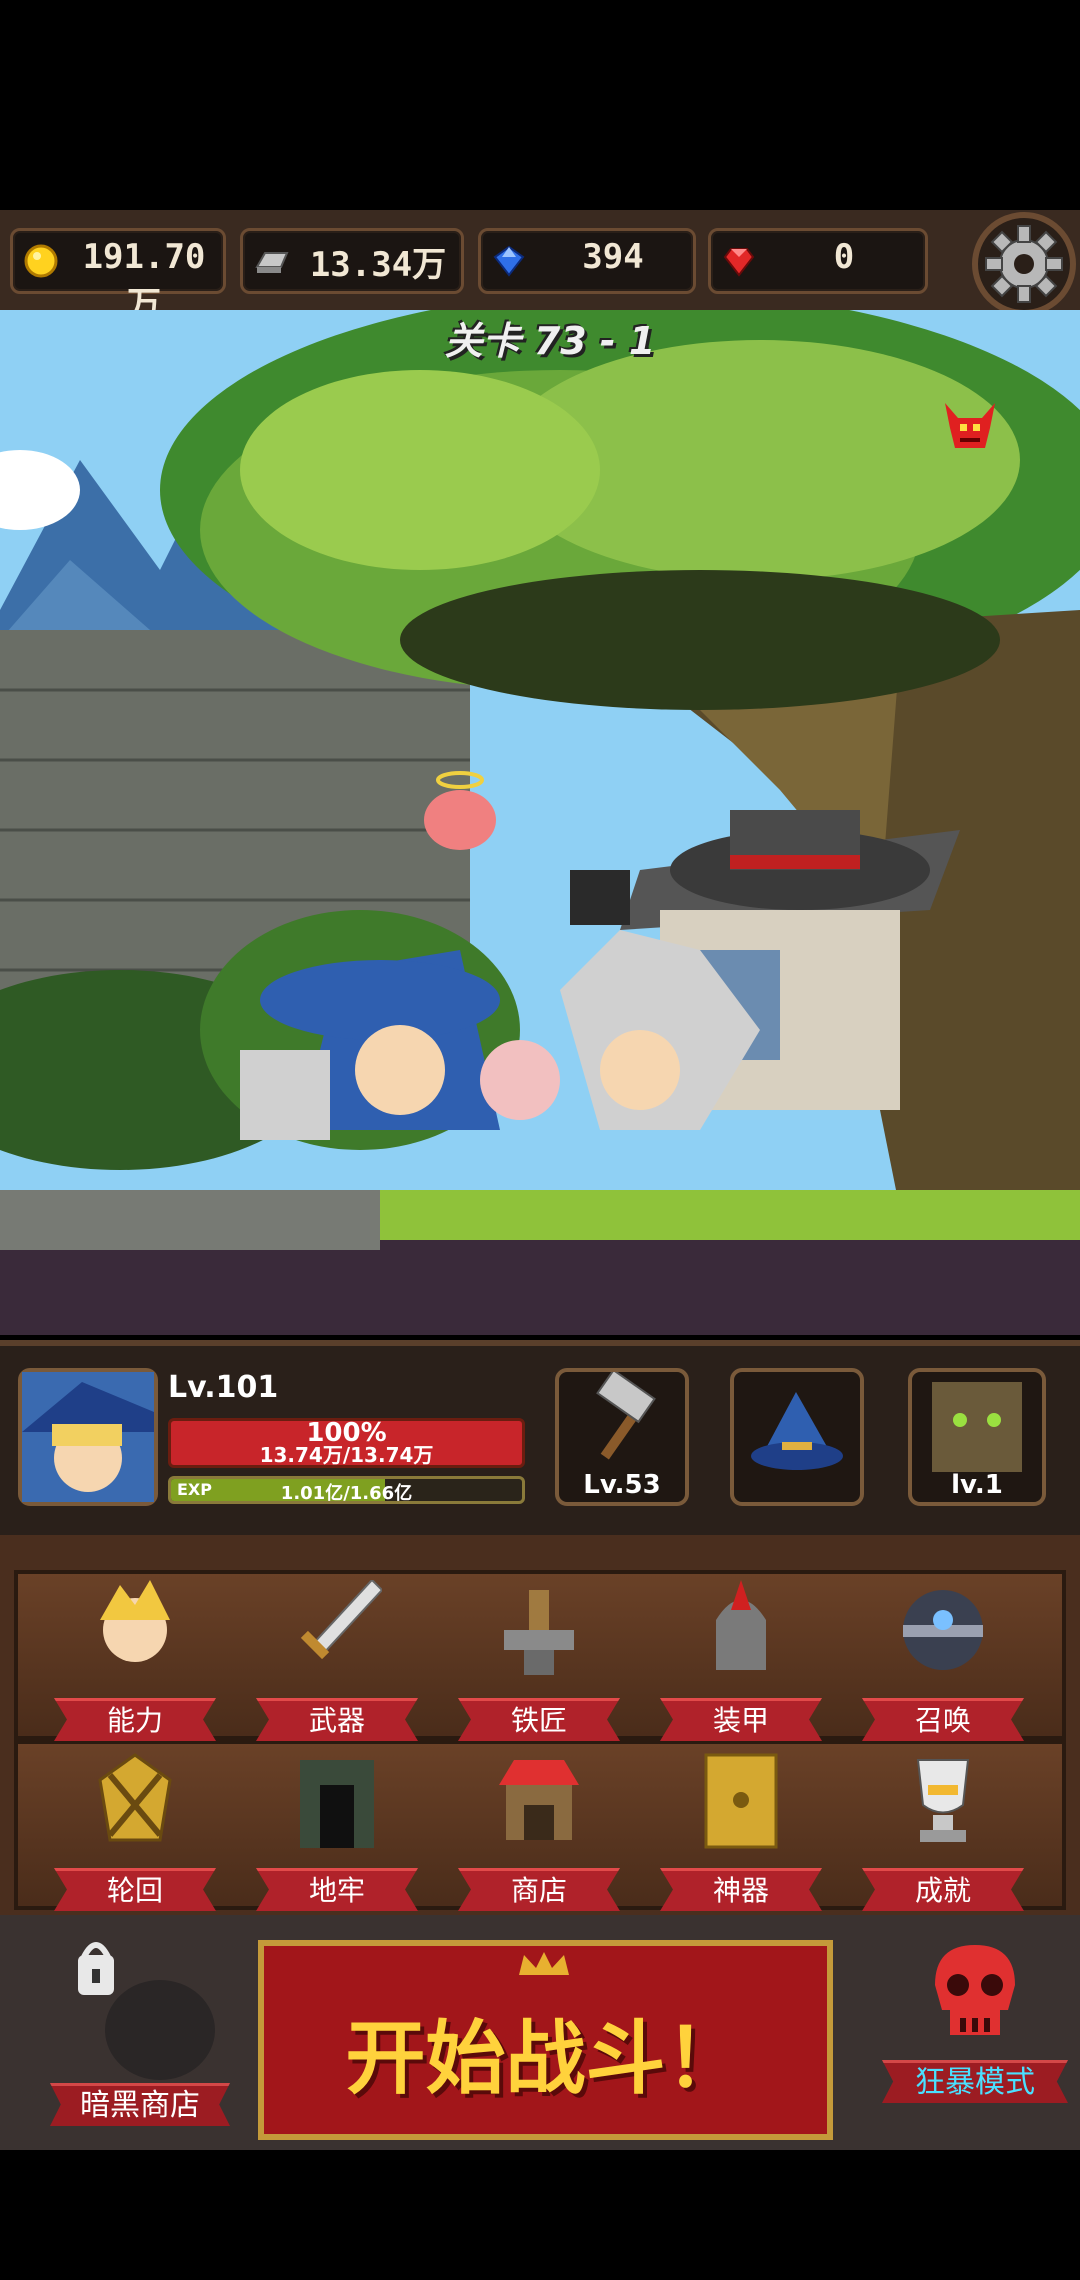  I want to click on settings-button, so click(1024, 264).